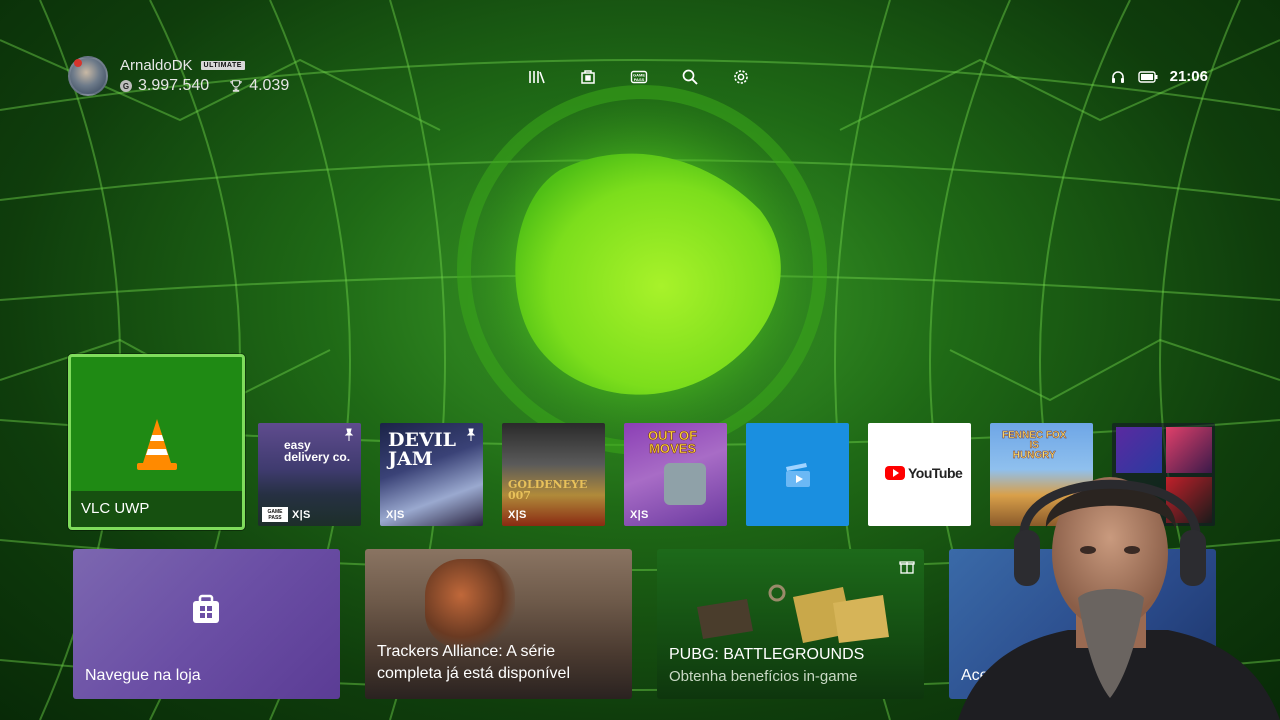 The width and height of the screenshot is (1280, 720). Describe the element at coordinates (143, 675) in the screenshot. I see `store-card-label: Navegue na loja` at that location.